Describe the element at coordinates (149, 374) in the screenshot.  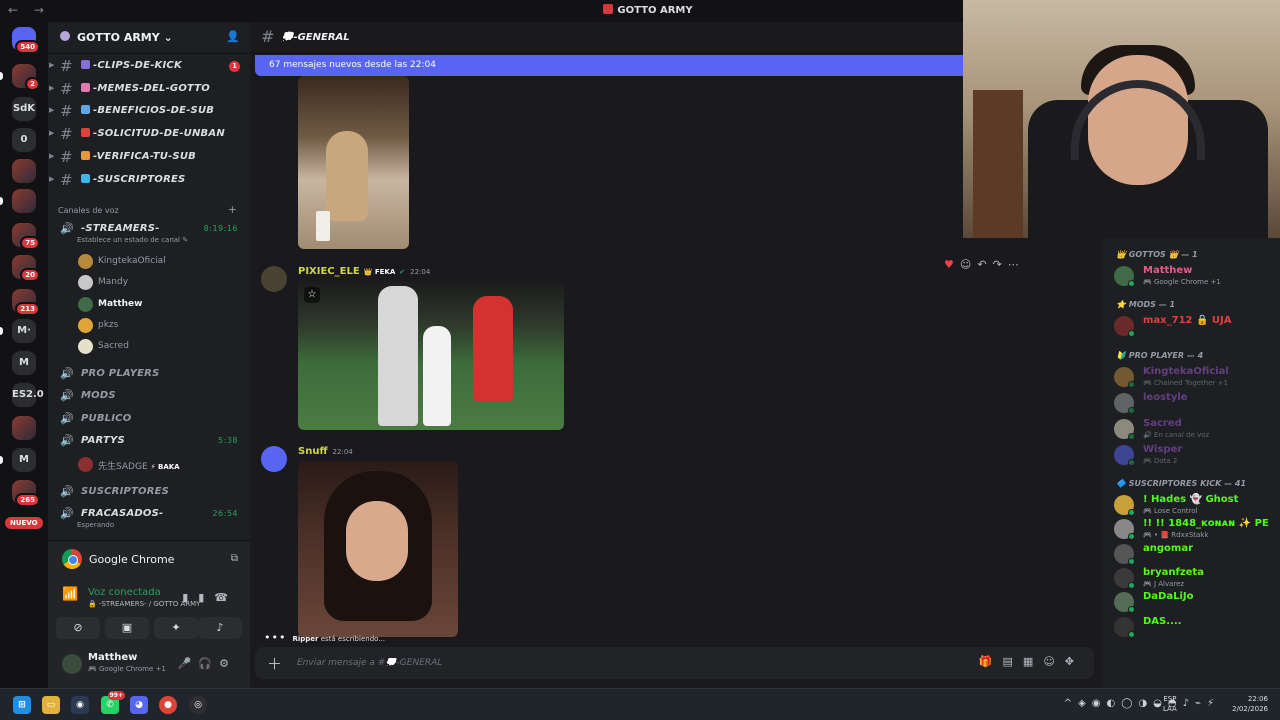
I see `voice-channel-1: 🔊 PRO PLAYERS` at that location.